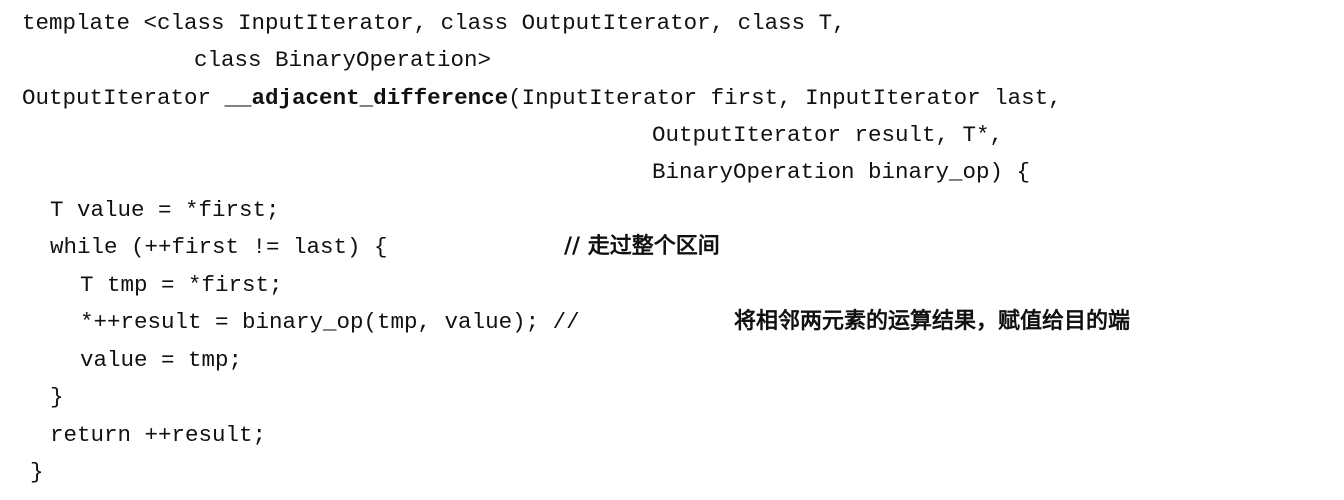 The height and width of the screenshot is (500, 1344). What do you see at coordinates (57, 397) in the screenshot?
I see `code-line-loop-close: }` at bounding box center [57, 397].